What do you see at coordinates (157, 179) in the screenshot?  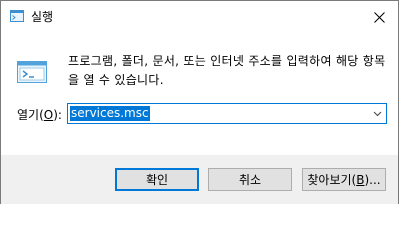 I see `ok-button: 확인` at bounding box center [157, 179].